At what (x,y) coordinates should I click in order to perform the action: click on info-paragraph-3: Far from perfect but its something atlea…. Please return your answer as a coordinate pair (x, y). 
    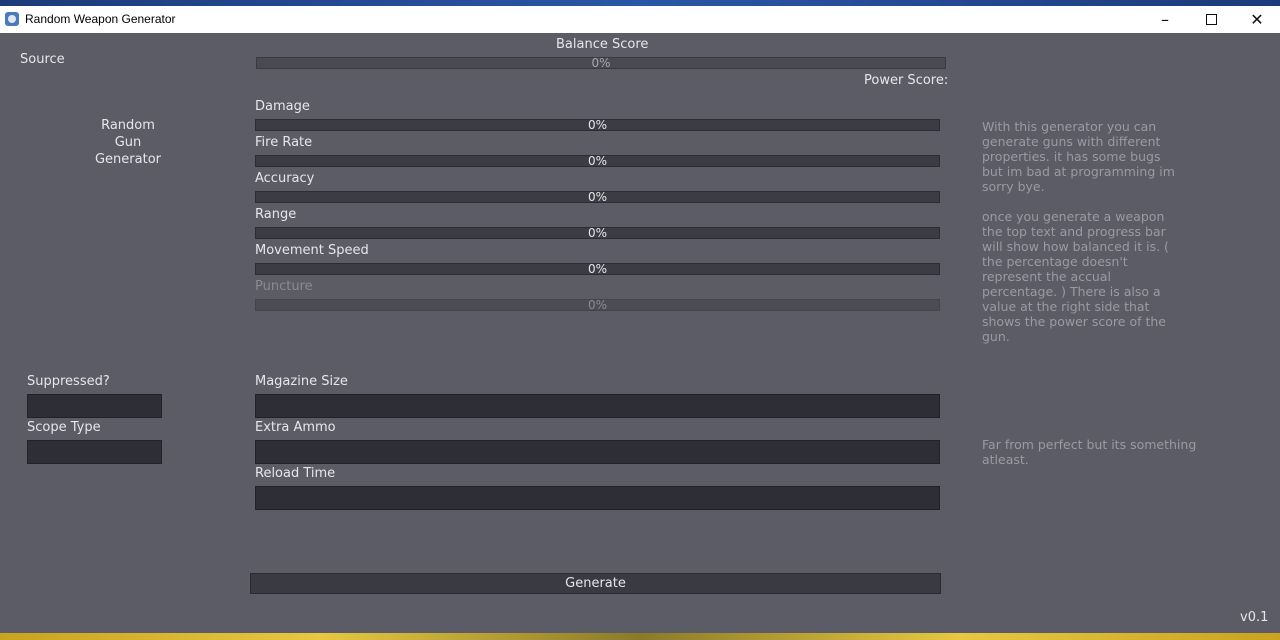
    Looking at the image, I should click on (1089, 452).